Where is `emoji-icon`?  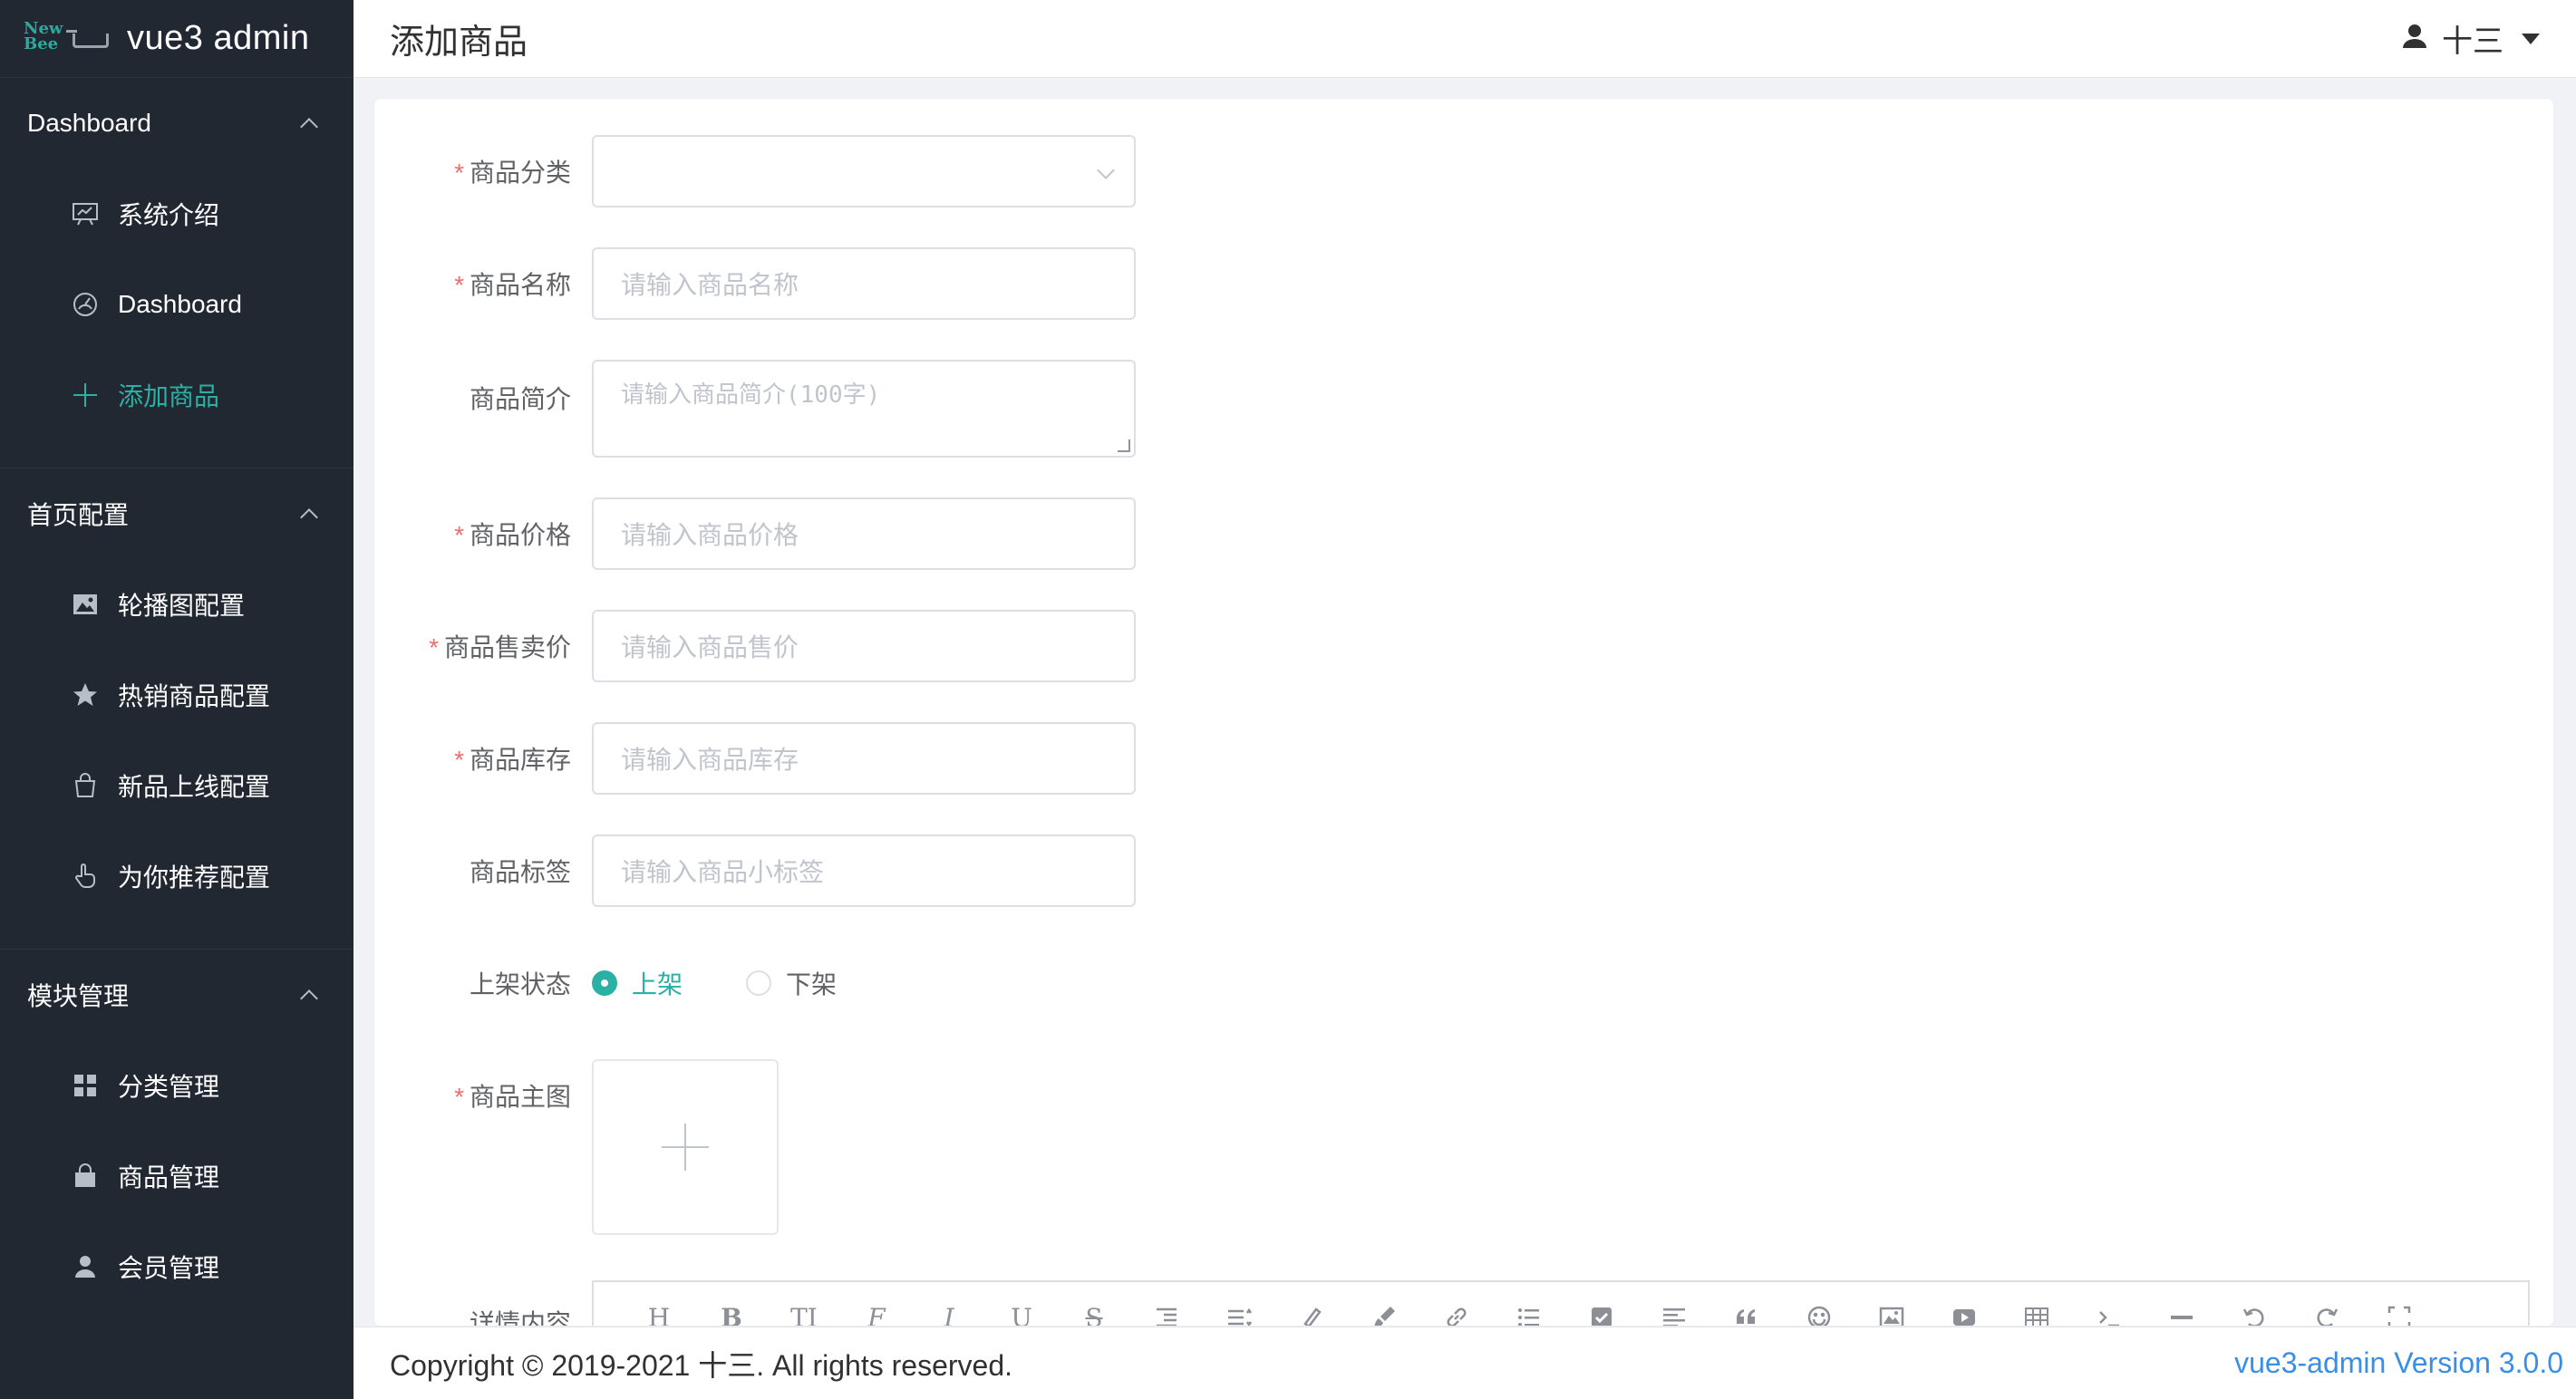 emoji-icon is located at coordinates (1819, 1312).